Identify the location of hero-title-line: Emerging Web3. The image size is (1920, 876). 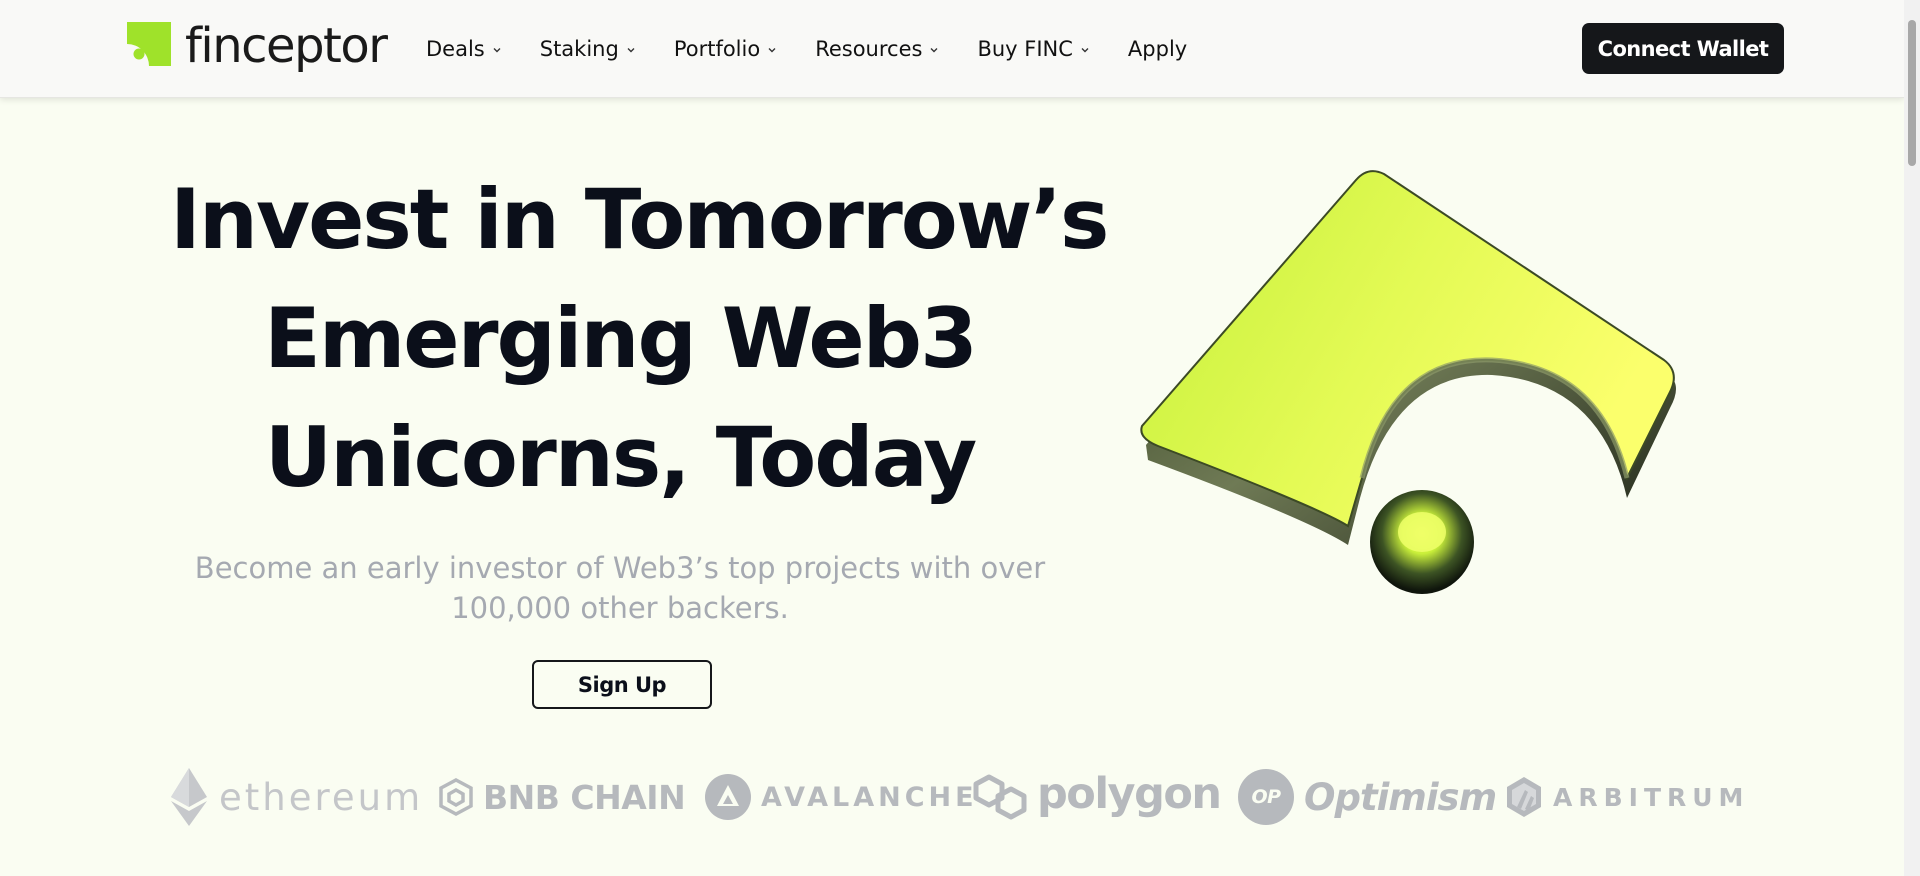
(621, 338).